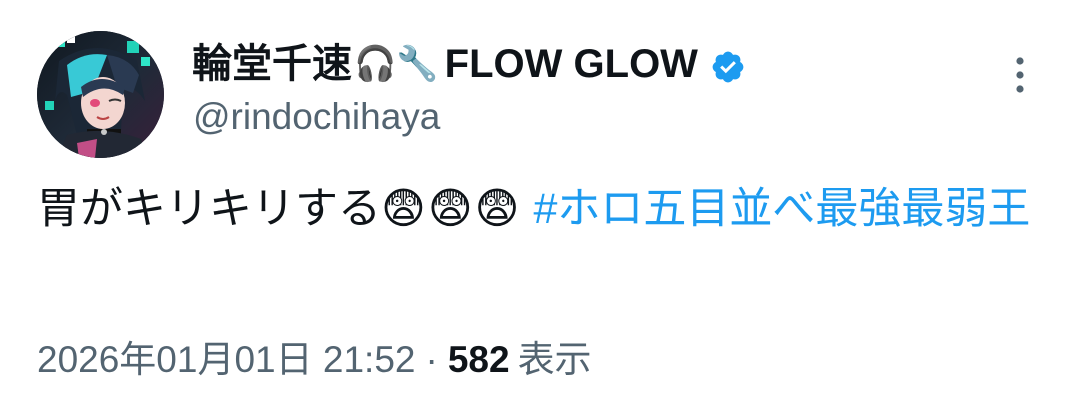 This screenshot has width=1080, height=408. I want to click on verified-badge-icon, so click(728, 64).